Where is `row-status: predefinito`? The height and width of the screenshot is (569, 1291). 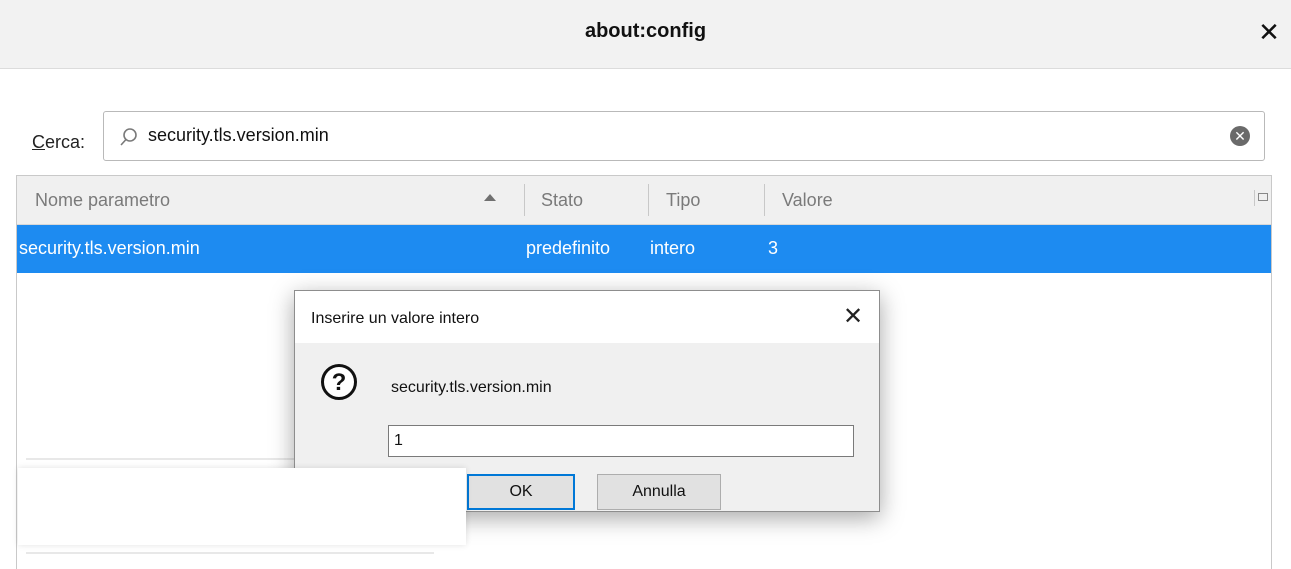
row-status: predefinito is located at coordinates (568, 248).